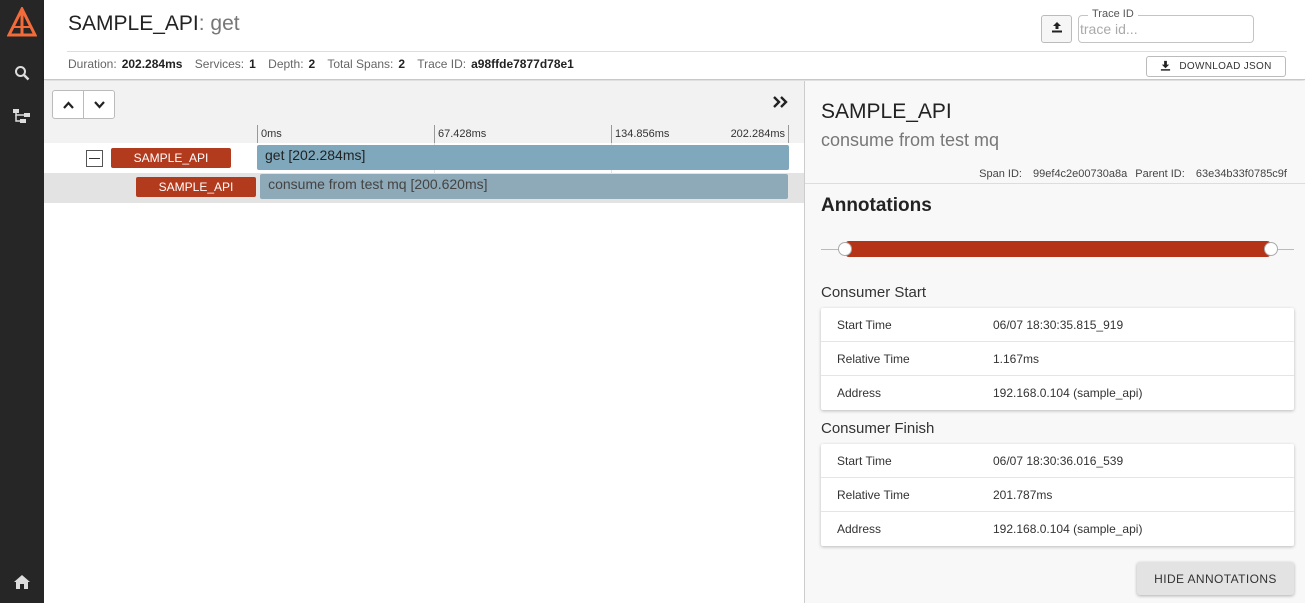  I want to click on slider-start-handle, so click(845, 249).